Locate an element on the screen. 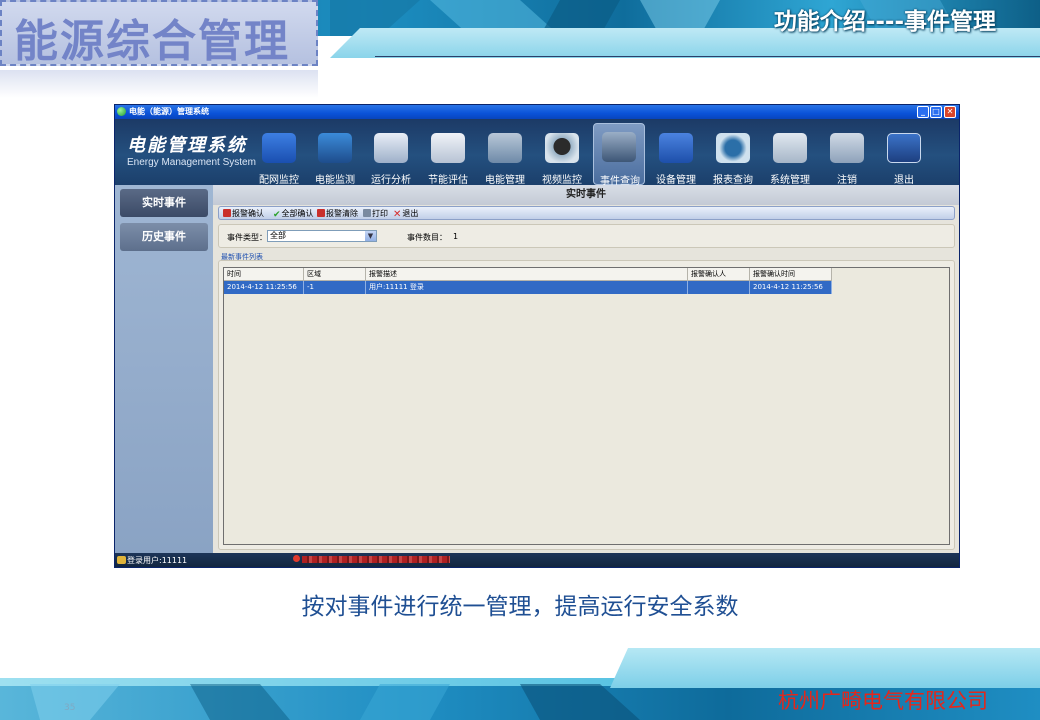  cell-description: 用户:11111 登录 is located at coordinates (527, 287).